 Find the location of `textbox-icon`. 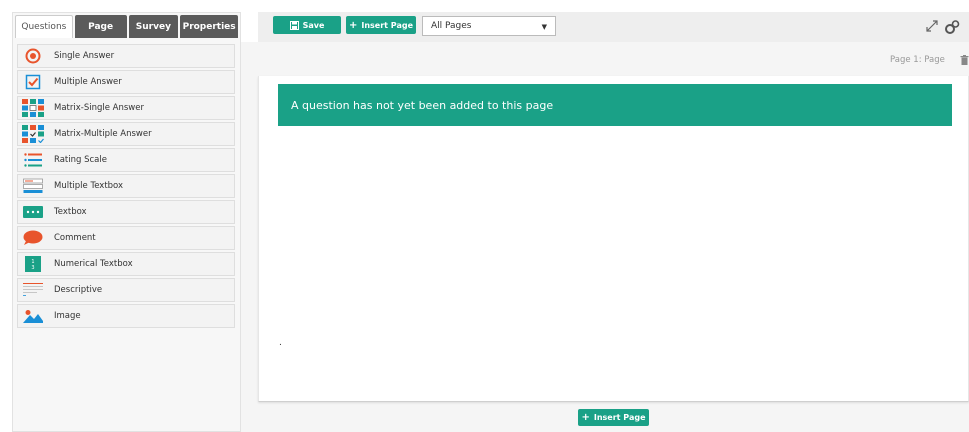

textbox-icon is located at coordinates (33, 212).